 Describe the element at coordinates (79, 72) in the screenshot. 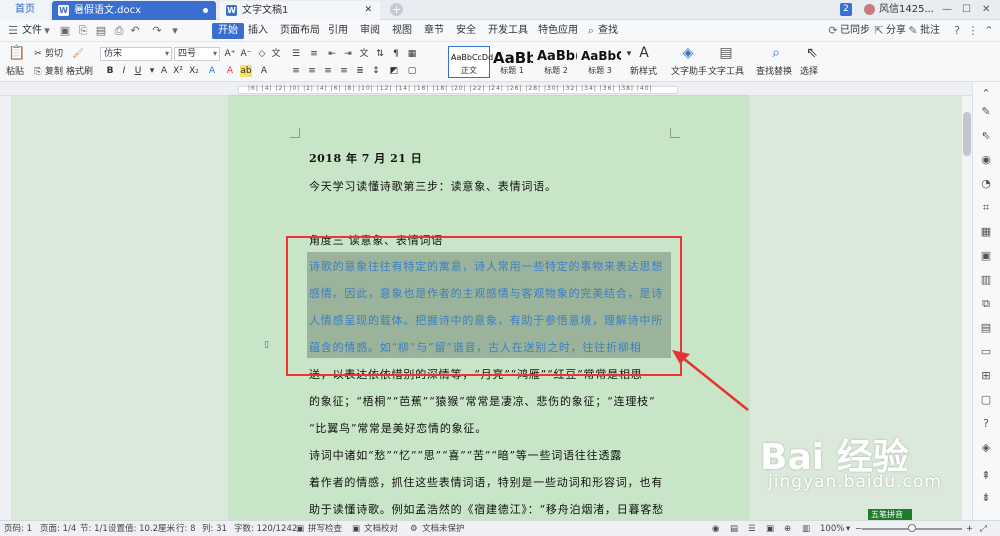

I see `format-painter-button: 格式刷` at that location.